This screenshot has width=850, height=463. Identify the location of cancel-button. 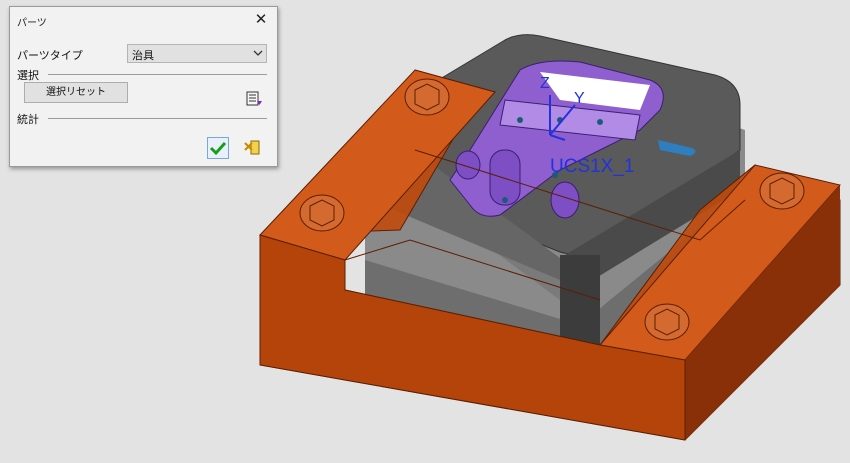
(252, 147).